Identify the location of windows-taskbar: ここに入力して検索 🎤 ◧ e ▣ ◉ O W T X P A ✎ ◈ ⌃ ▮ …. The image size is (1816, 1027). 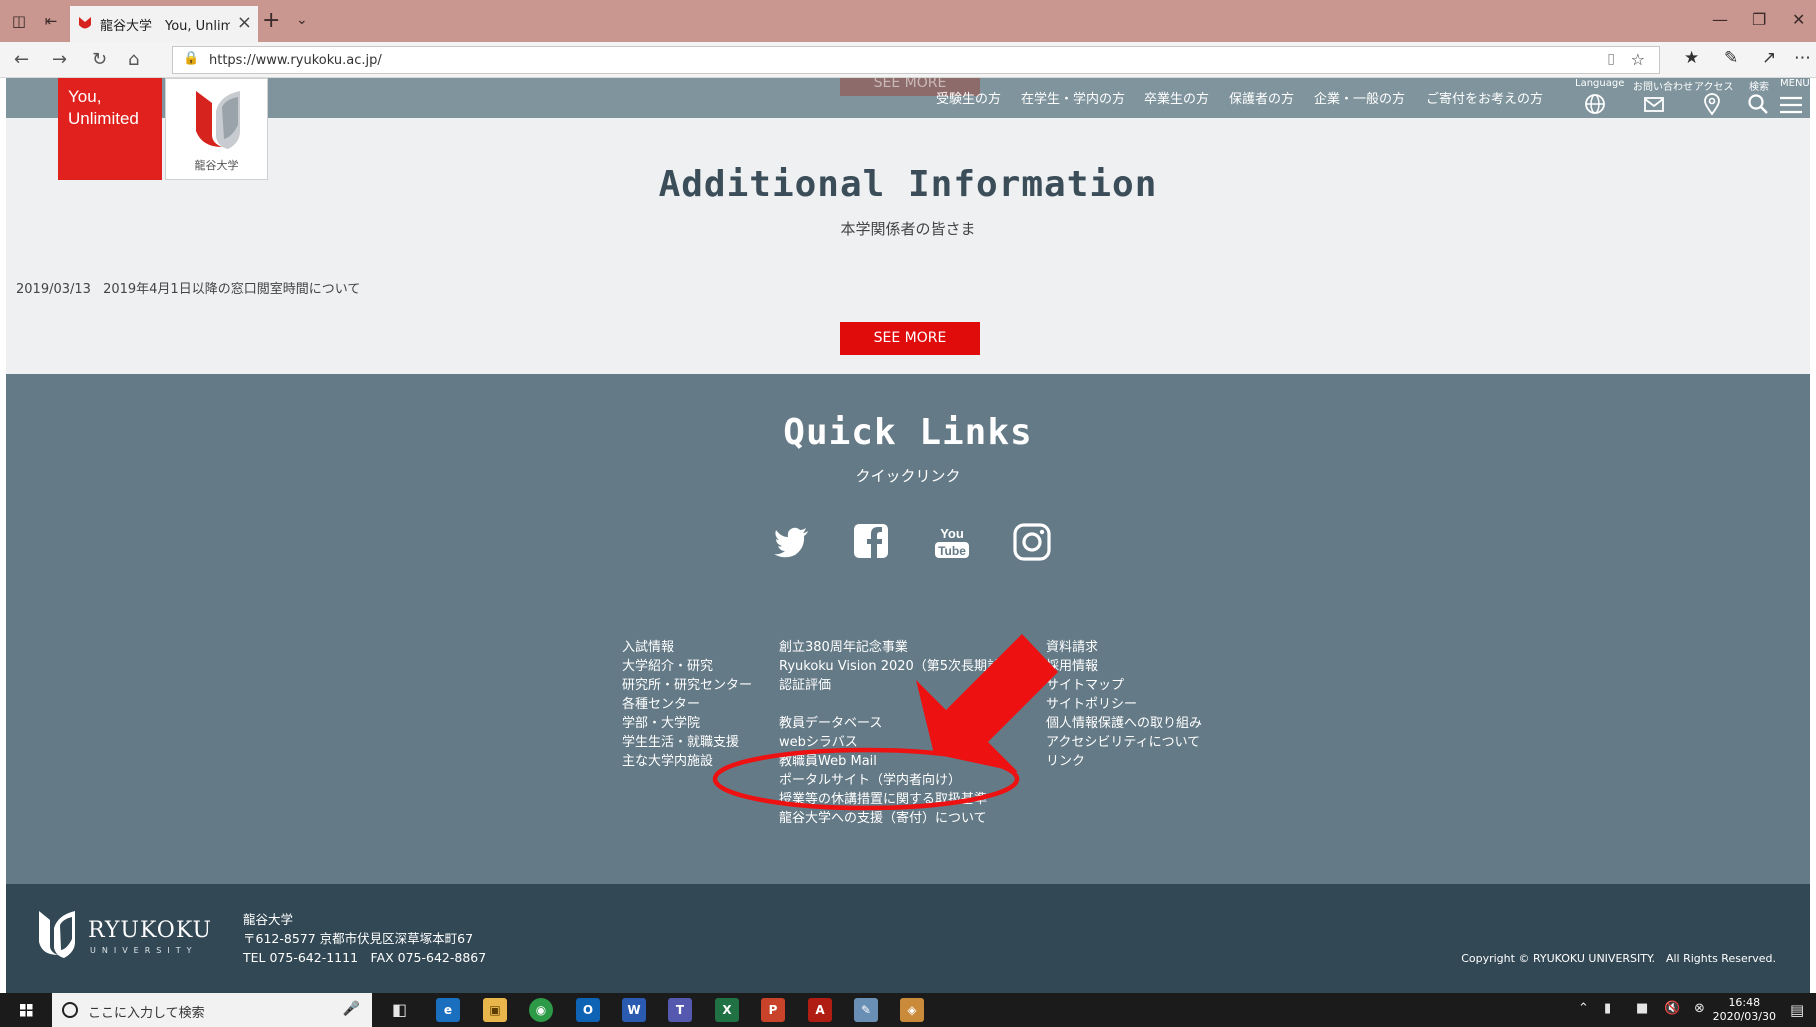
(908, 1010).